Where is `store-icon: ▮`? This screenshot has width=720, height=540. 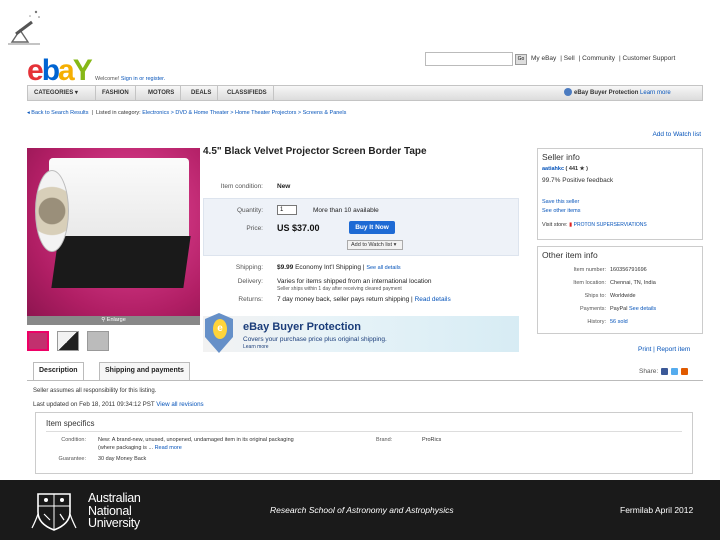 store-icon: ▮ is located at coordinates (571, 225).